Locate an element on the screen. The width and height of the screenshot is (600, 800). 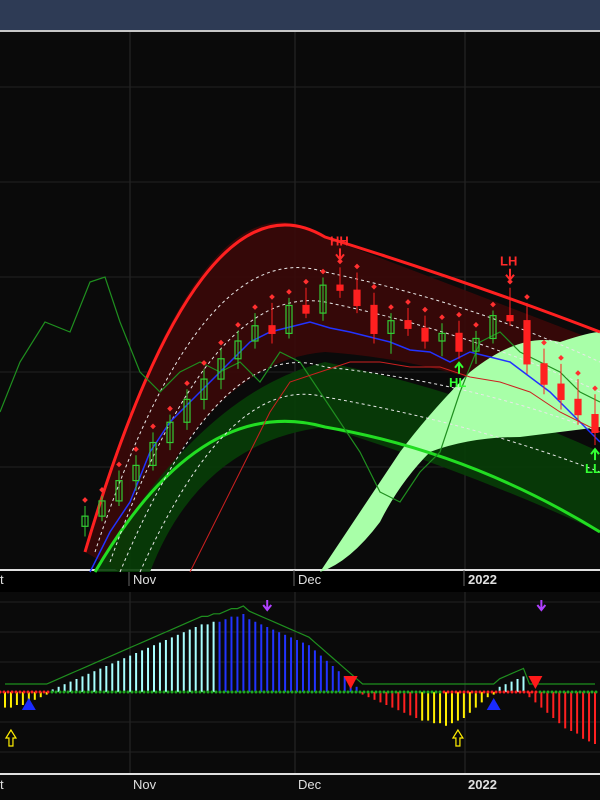
swing-annotation-label: HH is located at coordinates (339, 240).